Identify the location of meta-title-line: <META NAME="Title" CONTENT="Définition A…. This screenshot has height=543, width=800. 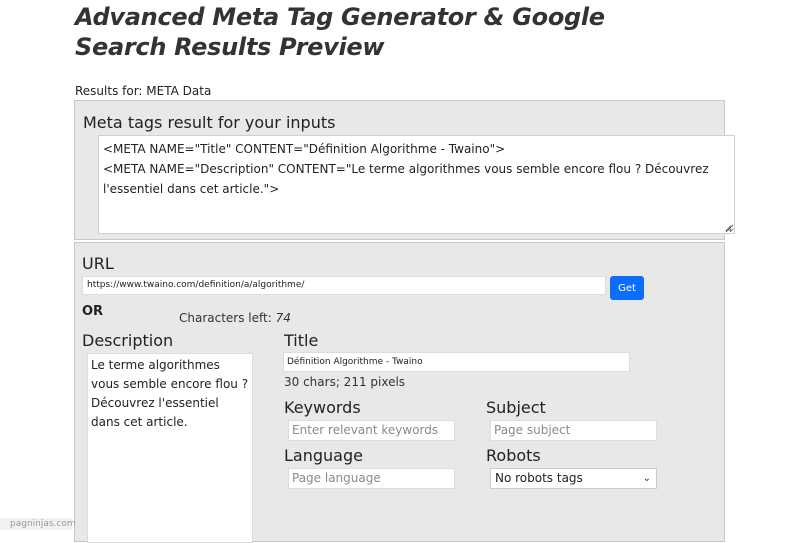
(304, 149).